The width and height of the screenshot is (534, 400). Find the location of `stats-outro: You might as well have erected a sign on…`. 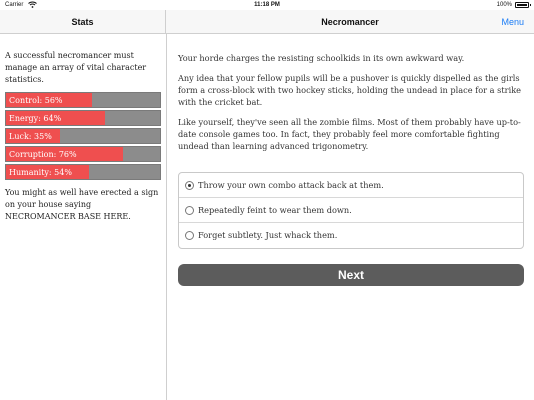

stats-outro: You might as well have erected a sign on… is located at coordinates (82, 204).